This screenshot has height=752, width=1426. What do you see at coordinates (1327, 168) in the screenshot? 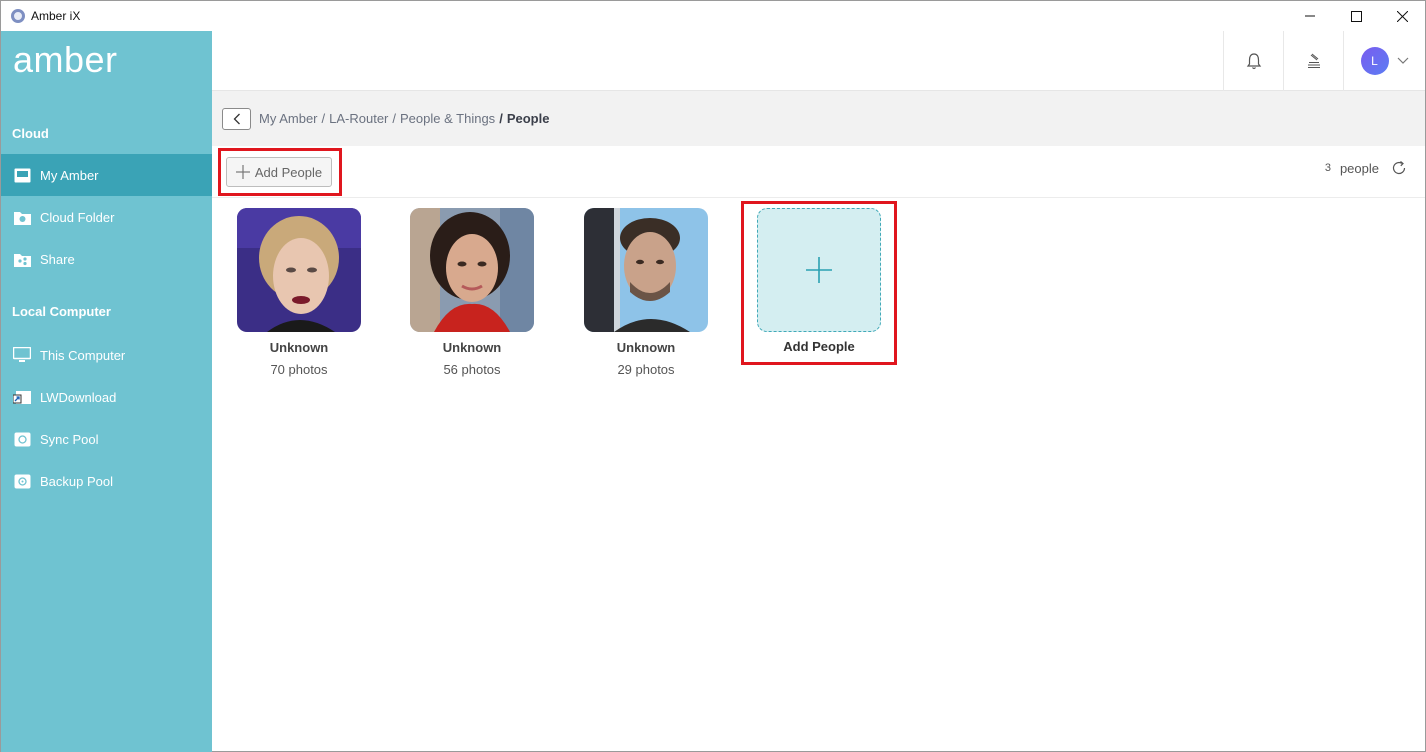
I see `people-count-number: 3` at bounding box center [1327, 168].